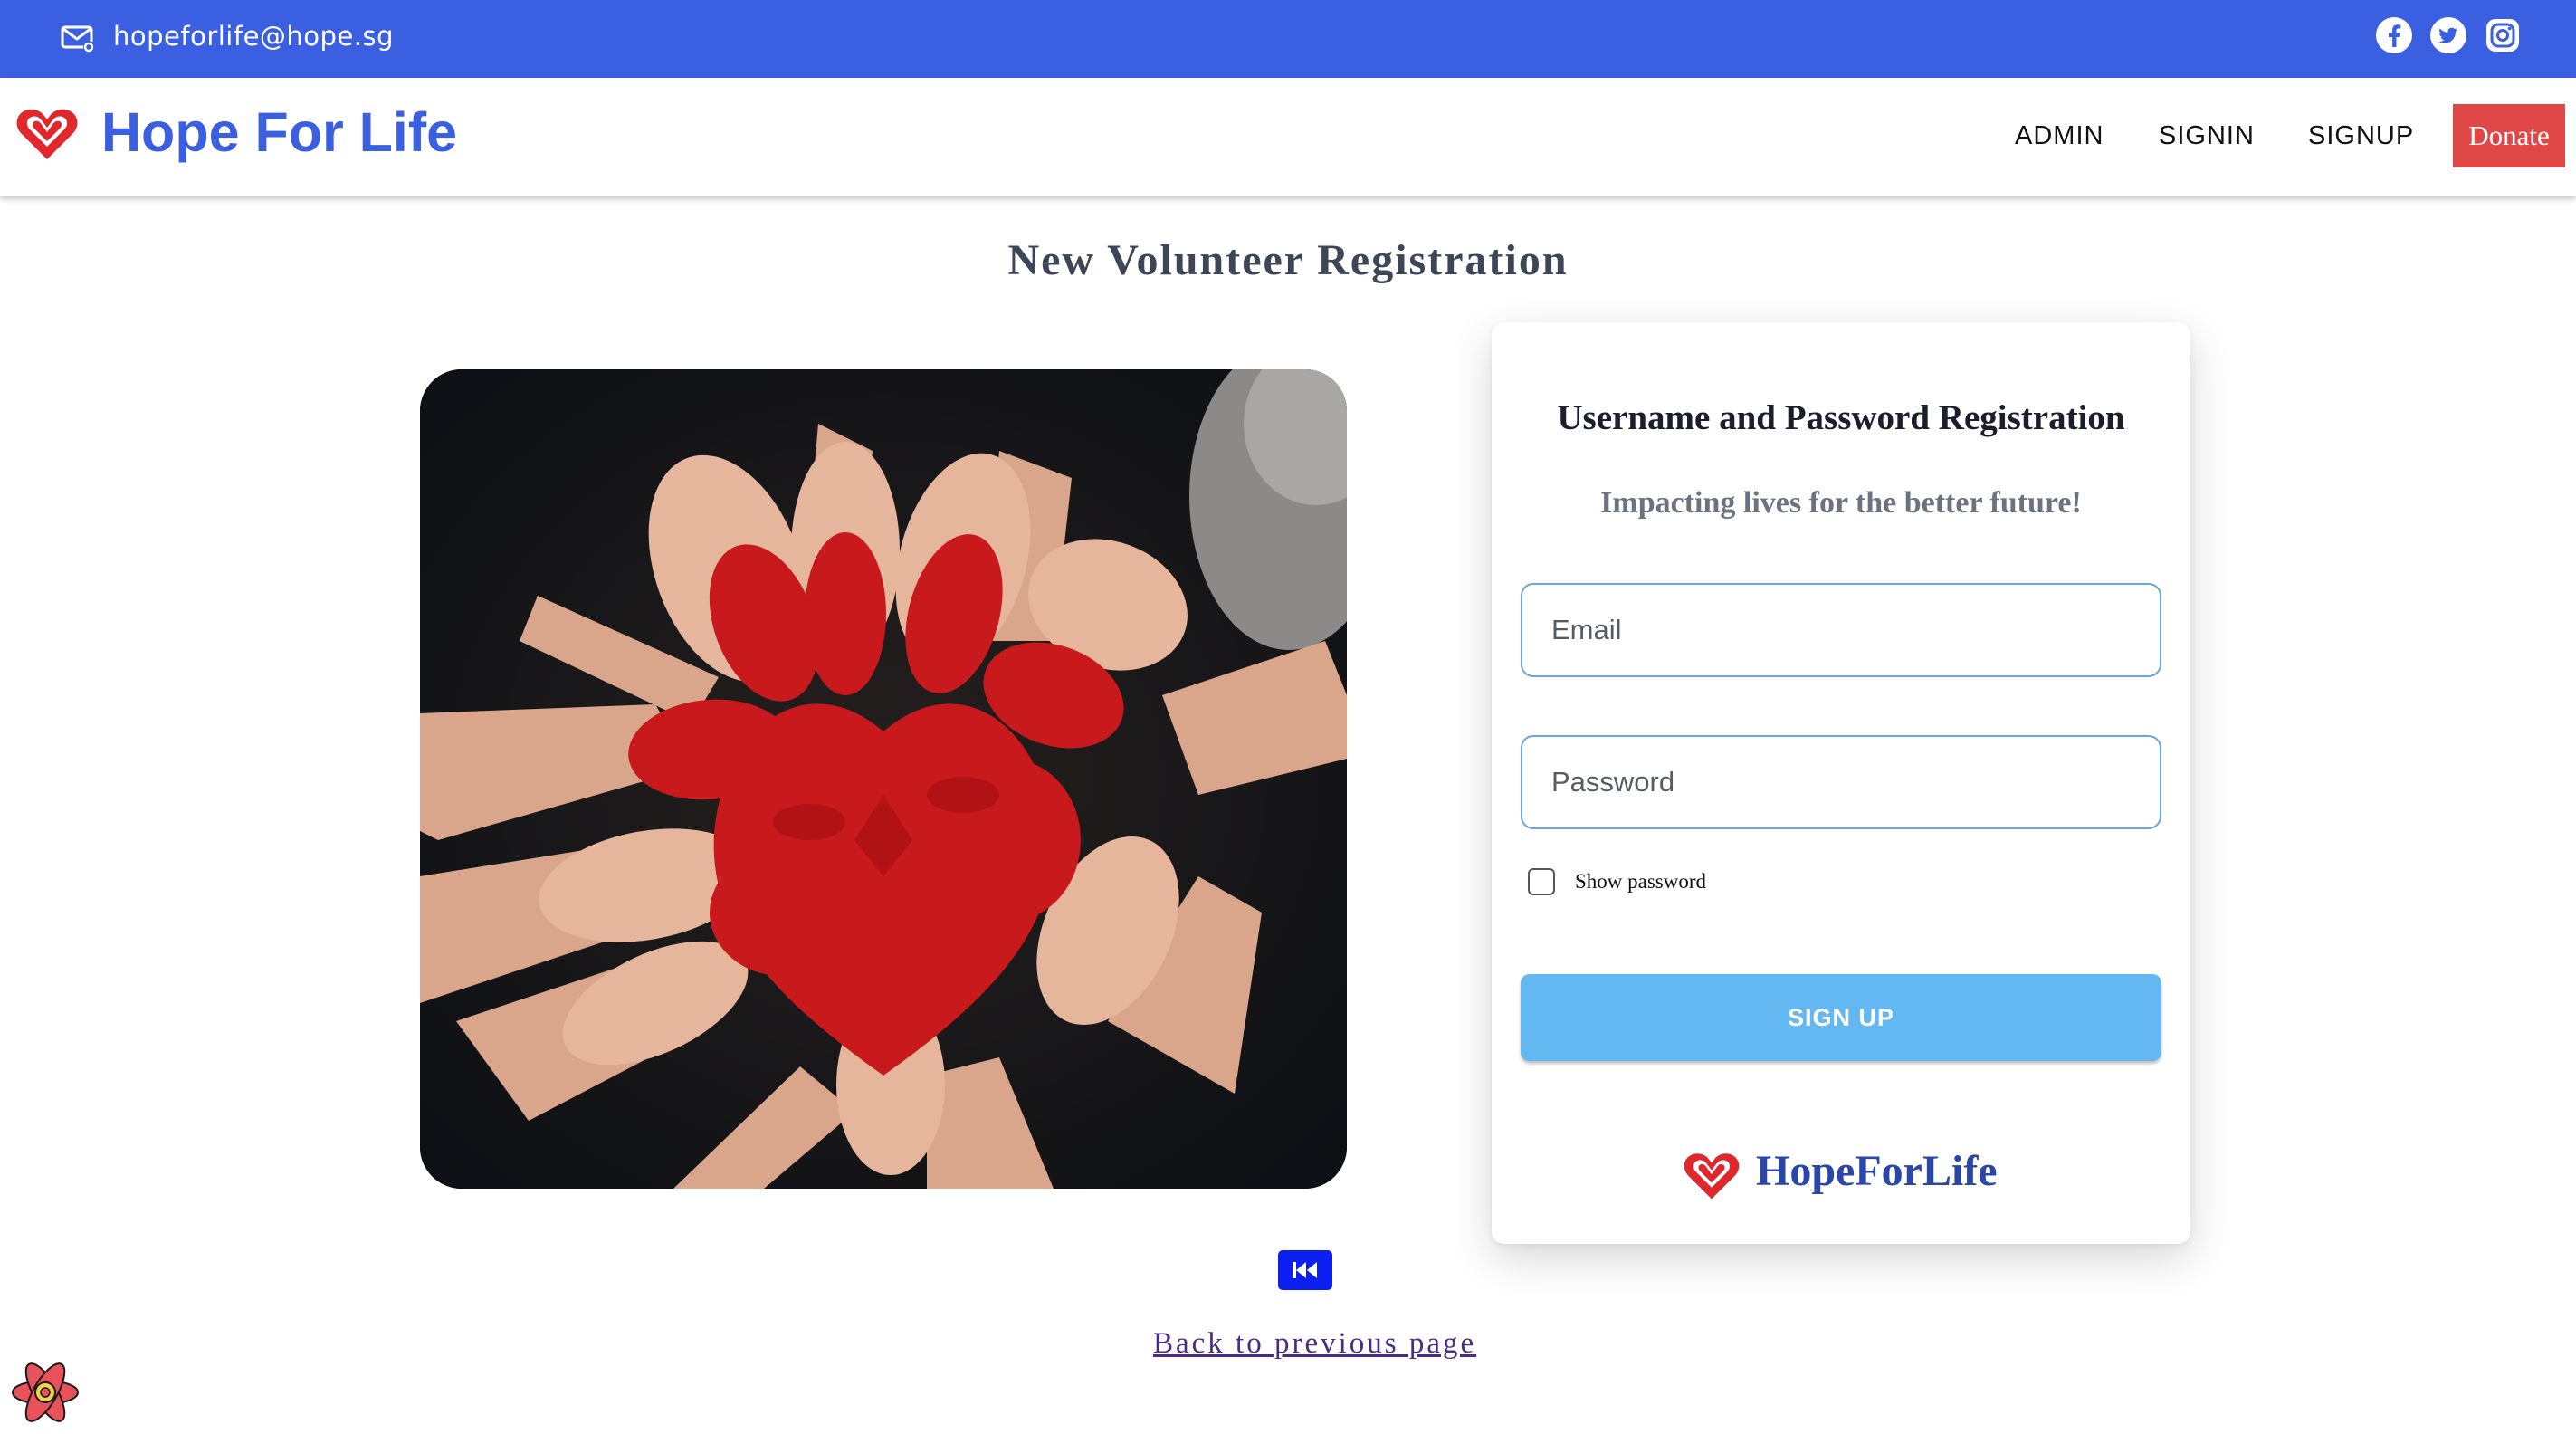  What do you see at coordinates (1841, 503) in the screenshot?
I see `form-subtitle: Impacting lives for the better future!` at bounding box center [1841, 503].